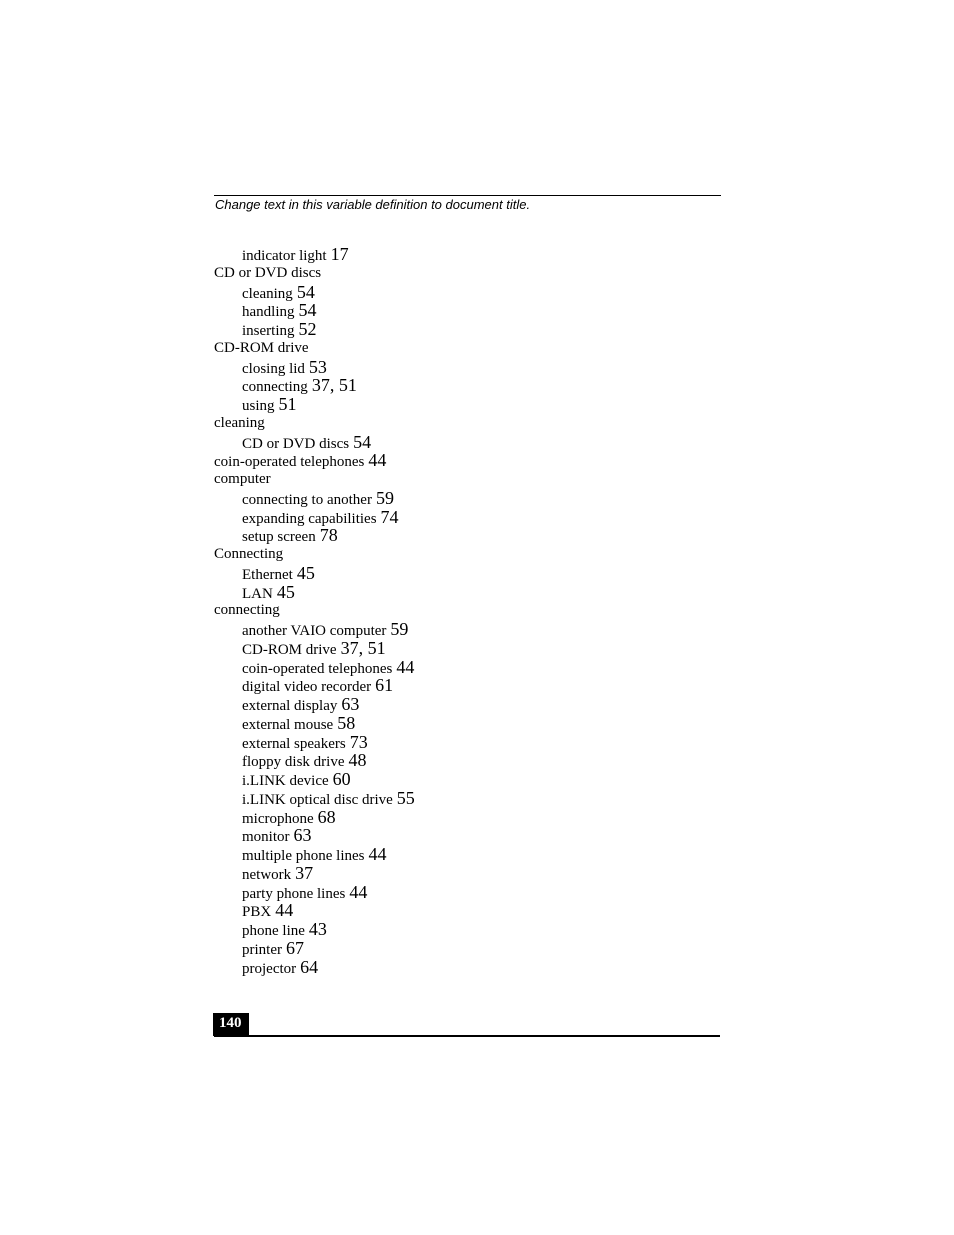  Describe the element at coordinates (390, 517) in the screenshot. I see `index-page-ref: 74` at that location.